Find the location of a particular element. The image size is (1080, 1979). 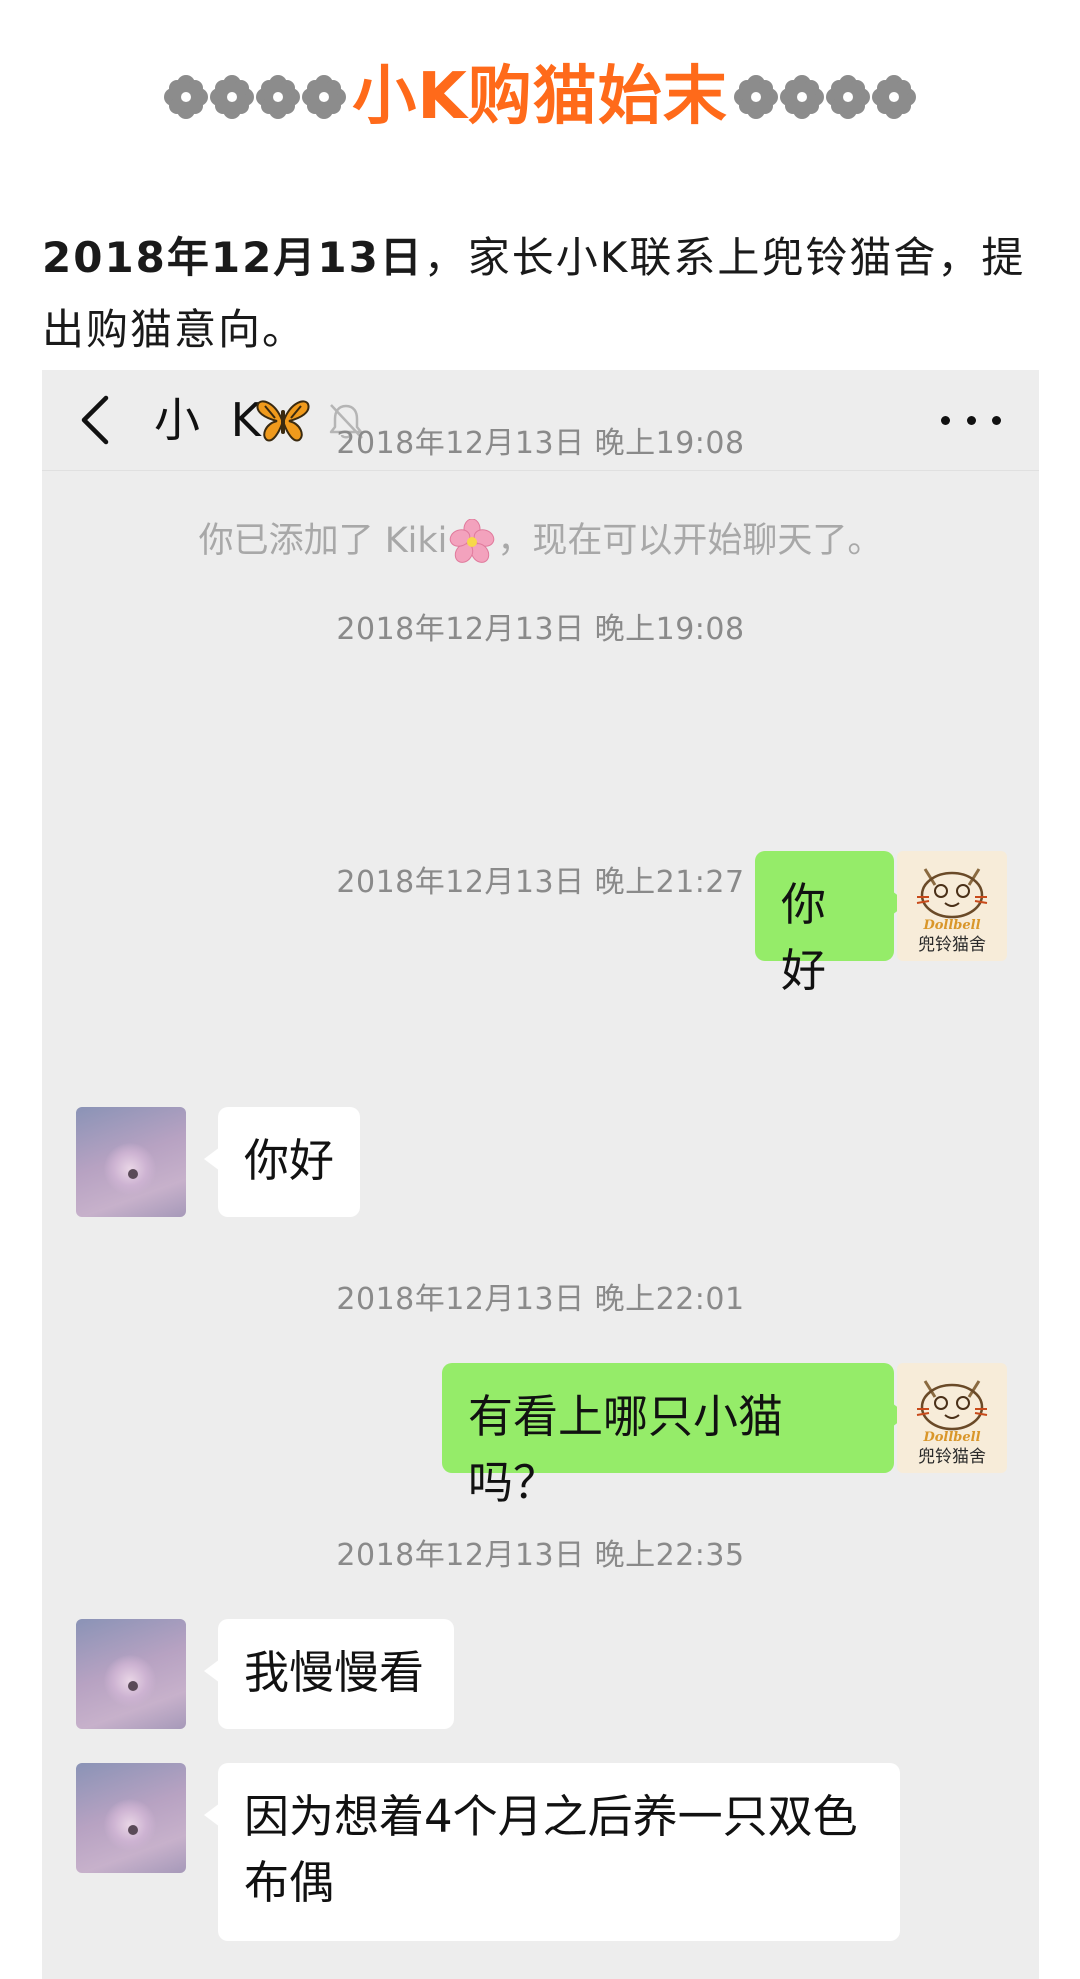

intro-paragraph: 2018年12月13日，家长小K联系上兜铃猫舍，提出购猫意向。 is located at coordinates (542, 294).